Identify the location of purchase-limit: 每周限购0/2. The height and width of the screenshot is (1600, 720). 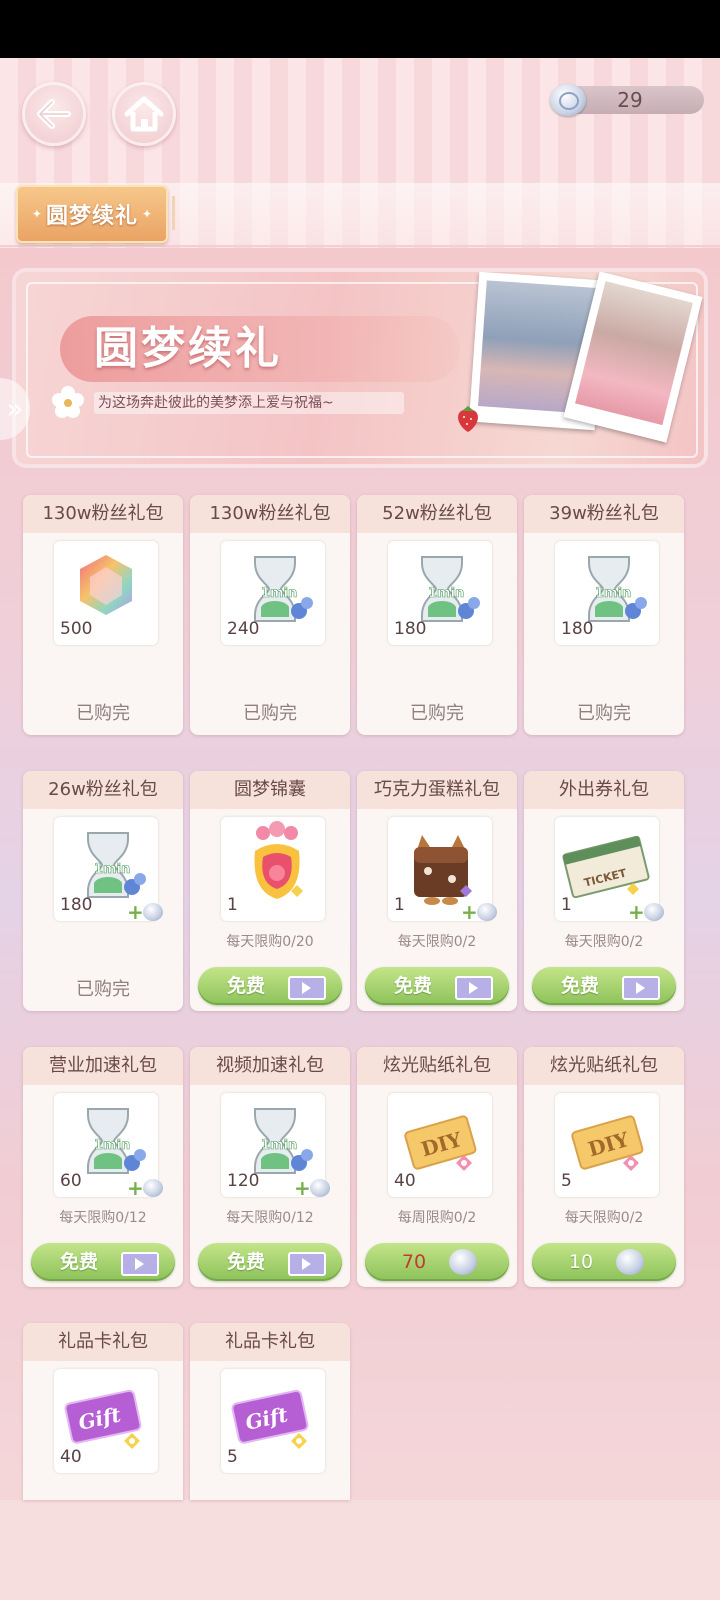
(437, 1218).